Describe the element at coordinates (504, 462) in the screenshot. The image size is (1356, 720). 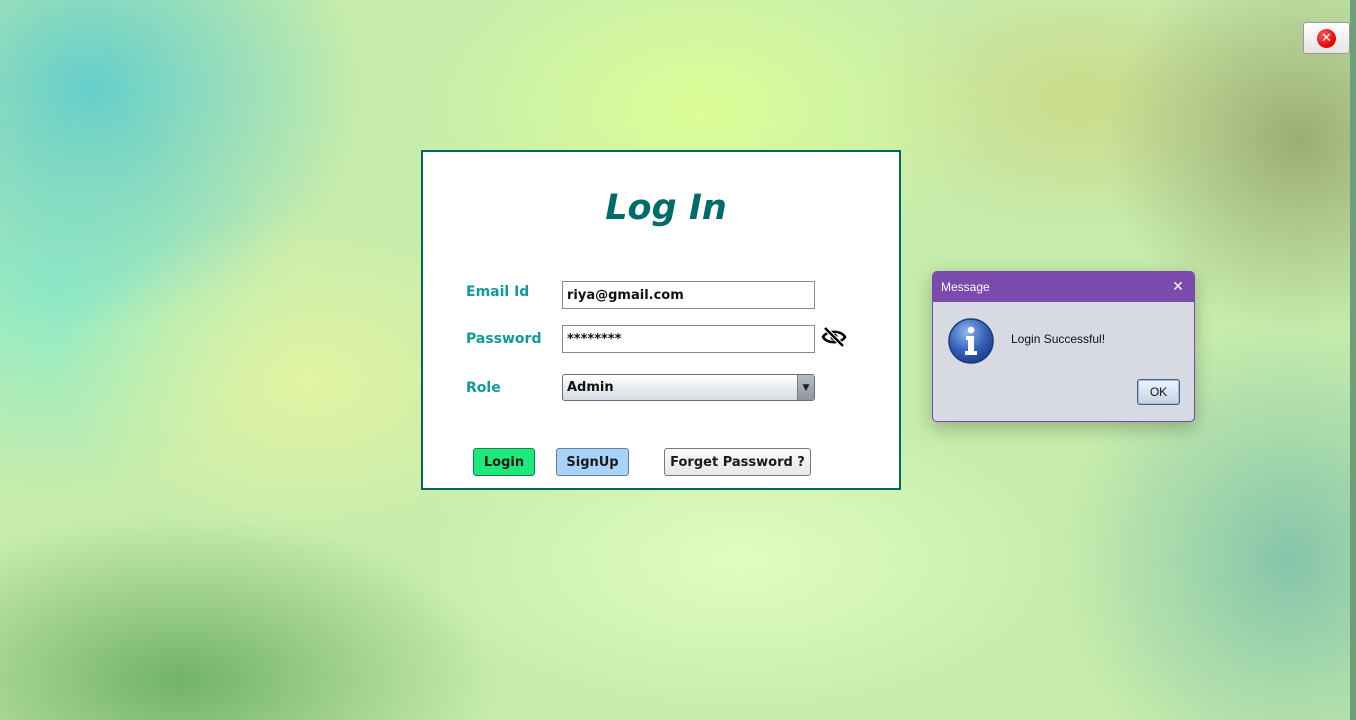
I see `login-button: Login` at that location.